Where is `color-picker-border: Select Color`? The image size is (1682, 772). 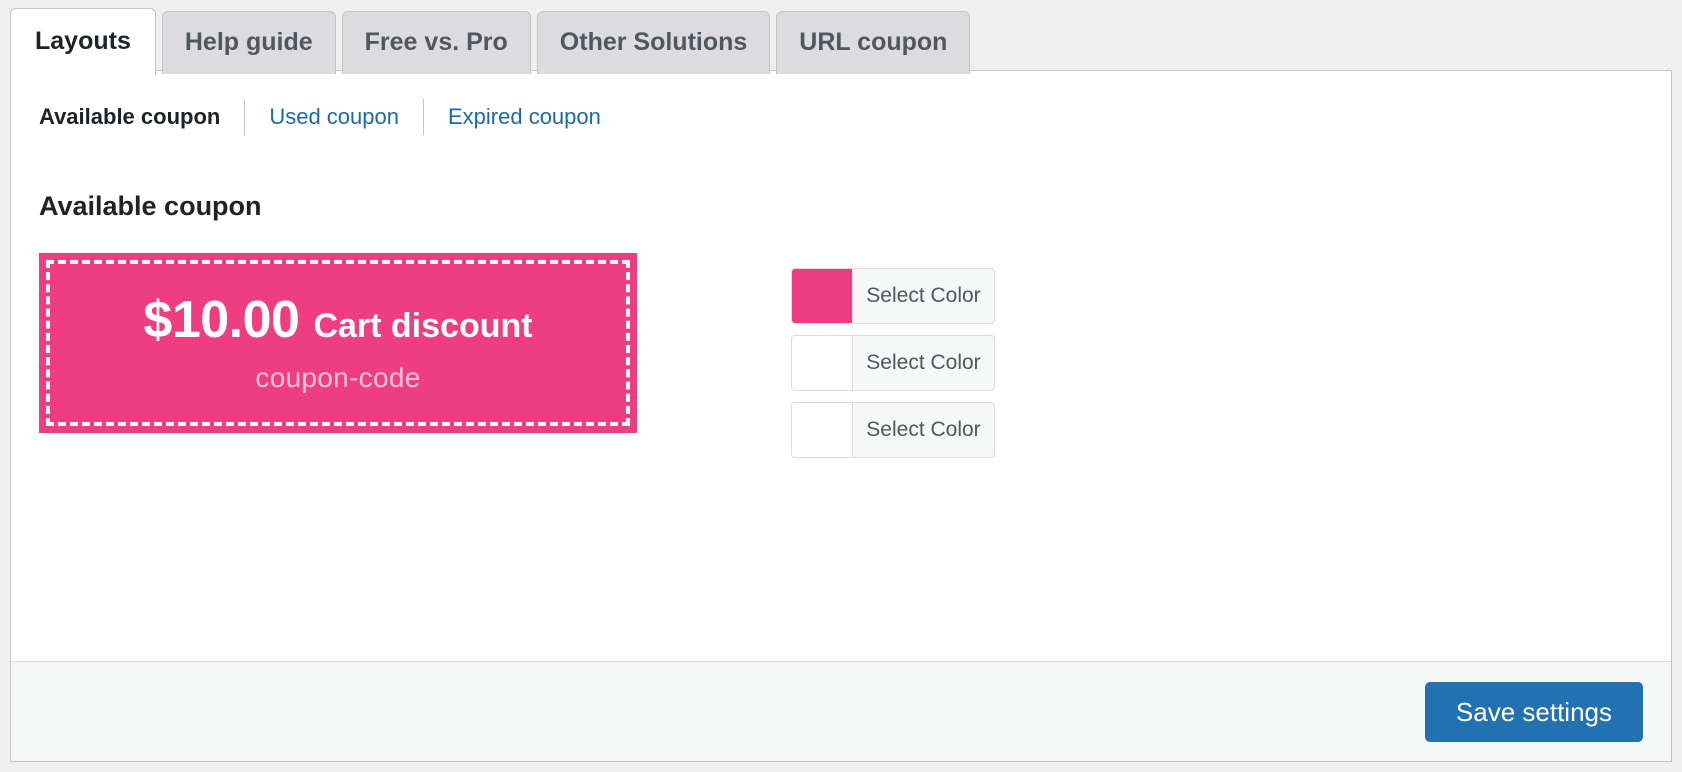 color-picker-border: Select Color is located at coordinates (893, 430).